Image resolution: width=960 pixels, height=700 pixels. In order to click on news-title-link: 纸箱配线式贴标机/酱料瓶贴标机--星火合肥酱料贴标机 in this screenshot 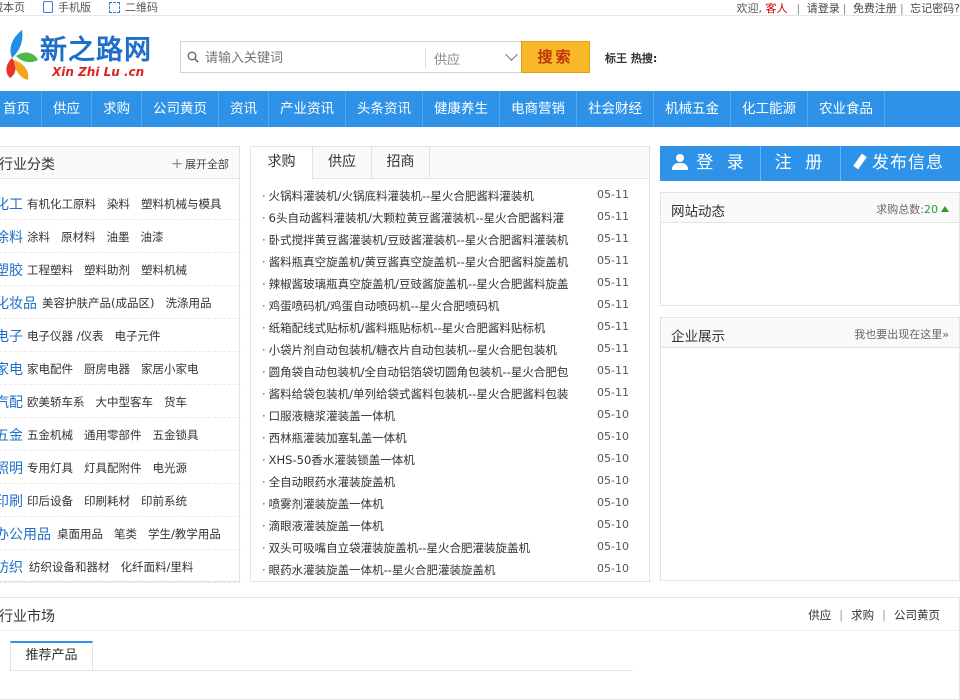, I will do `click(427, 328)`.